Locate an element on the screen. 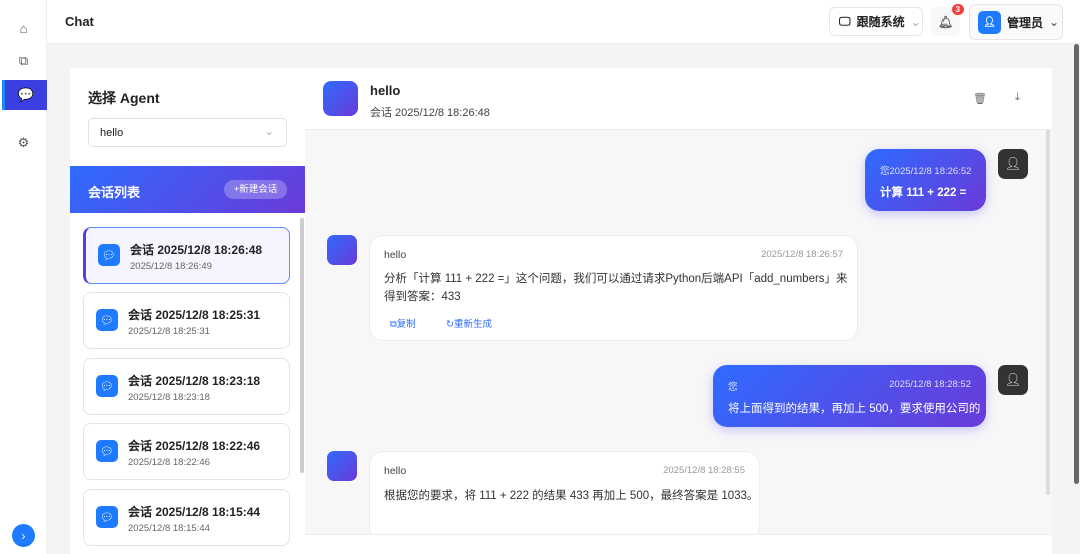 This screenshot has width=1080, height=554. agent-value: hello is located at coordinates (112, 133).